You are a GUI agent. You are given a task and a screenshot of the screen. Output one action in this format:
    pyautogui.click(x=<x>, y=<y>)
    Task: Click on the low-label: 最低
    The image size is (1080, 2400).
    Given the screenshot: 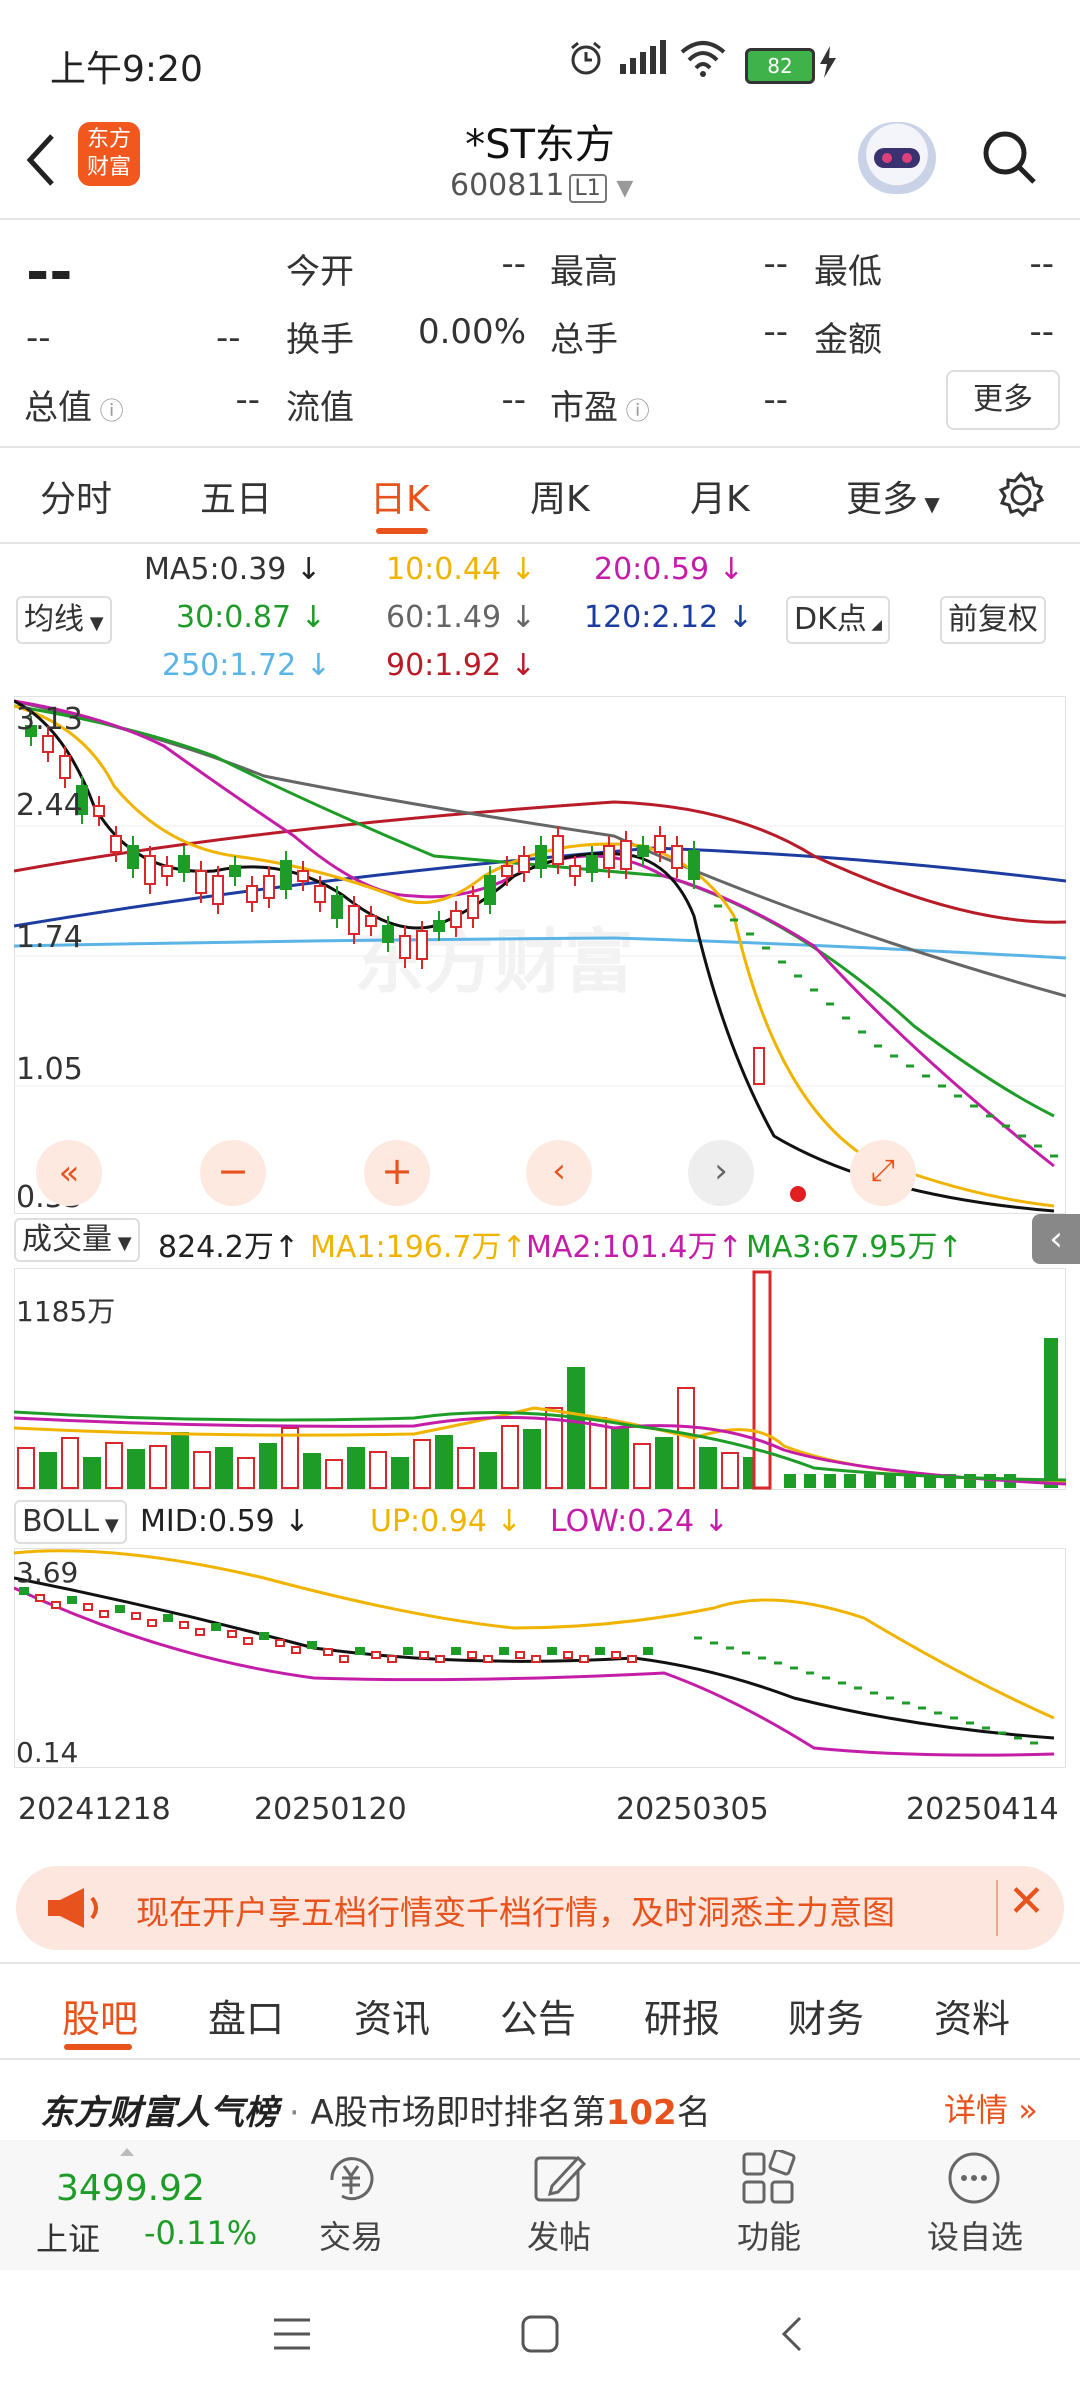 What is the action you would take?
    pyautogui.click(x=848, y=272)
    